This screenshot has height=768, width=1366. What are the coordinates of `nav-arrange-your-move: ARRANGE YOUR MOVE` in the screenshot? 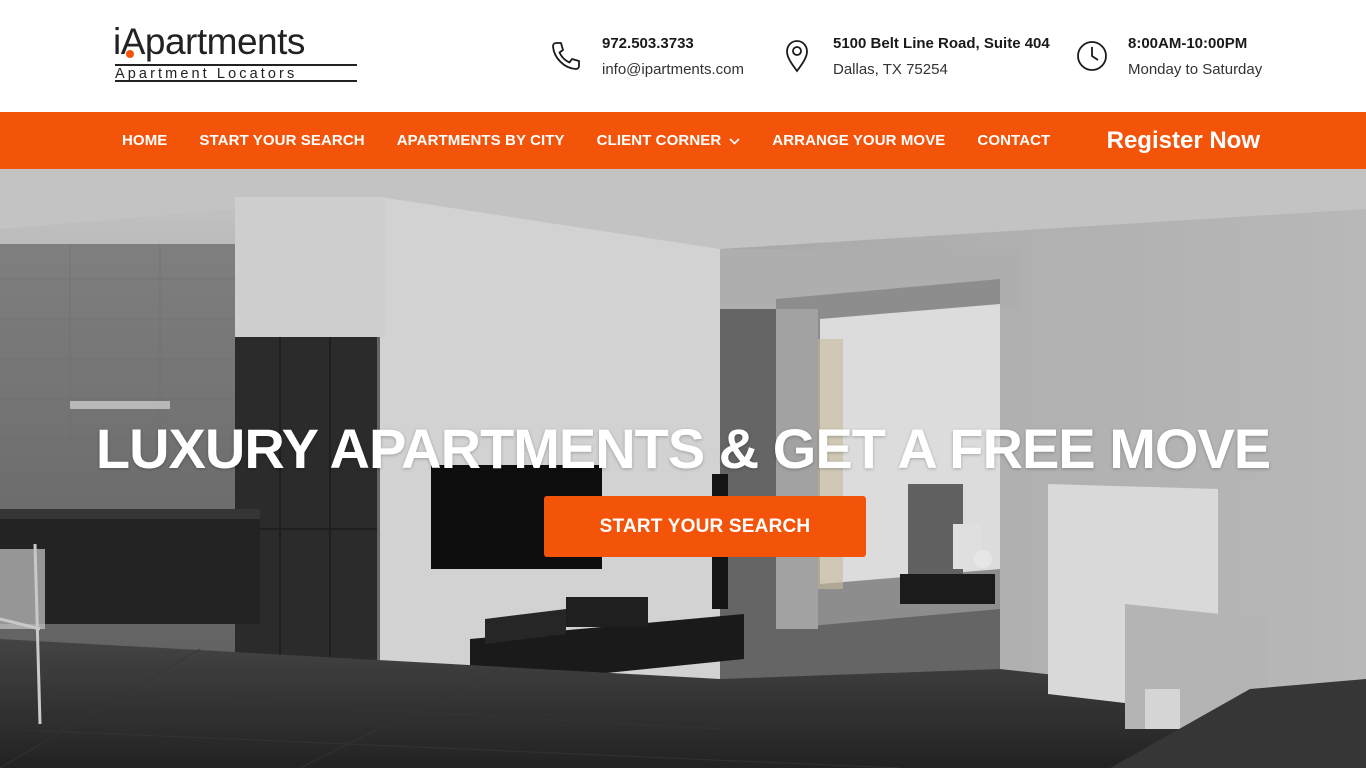 It's located at (858, 140).